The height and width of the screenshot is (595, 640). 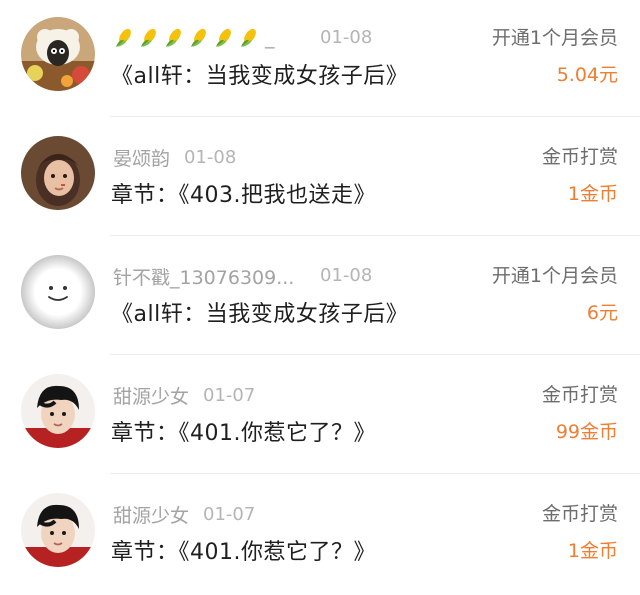 I want to click on user-name-text: 晏颂韵, so click(x=142, y=158).